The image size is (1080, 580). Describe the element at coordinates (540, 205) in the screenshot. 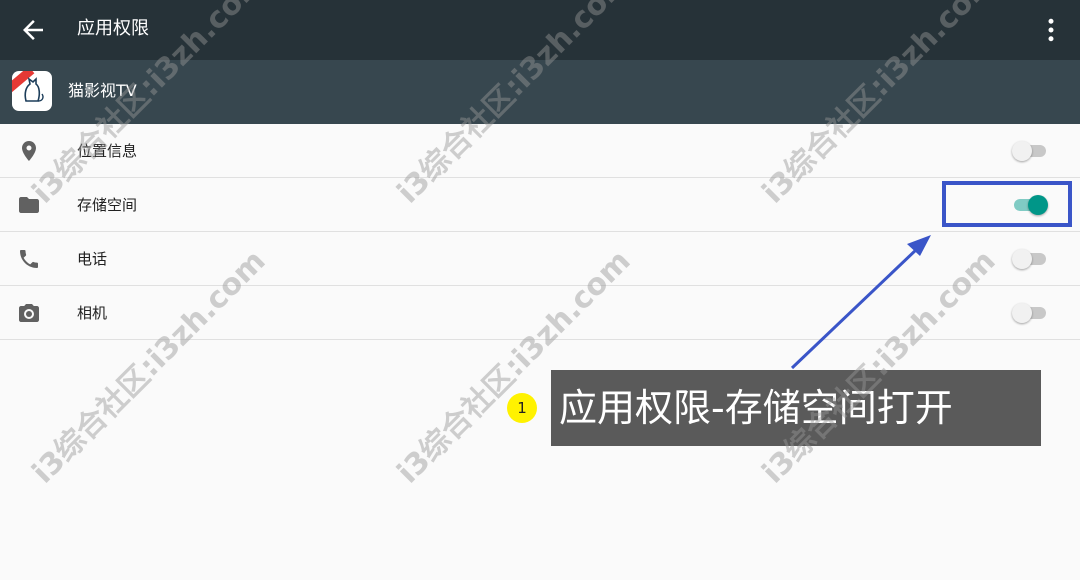

I see `permission-row-storage: 存储空间` at that location.